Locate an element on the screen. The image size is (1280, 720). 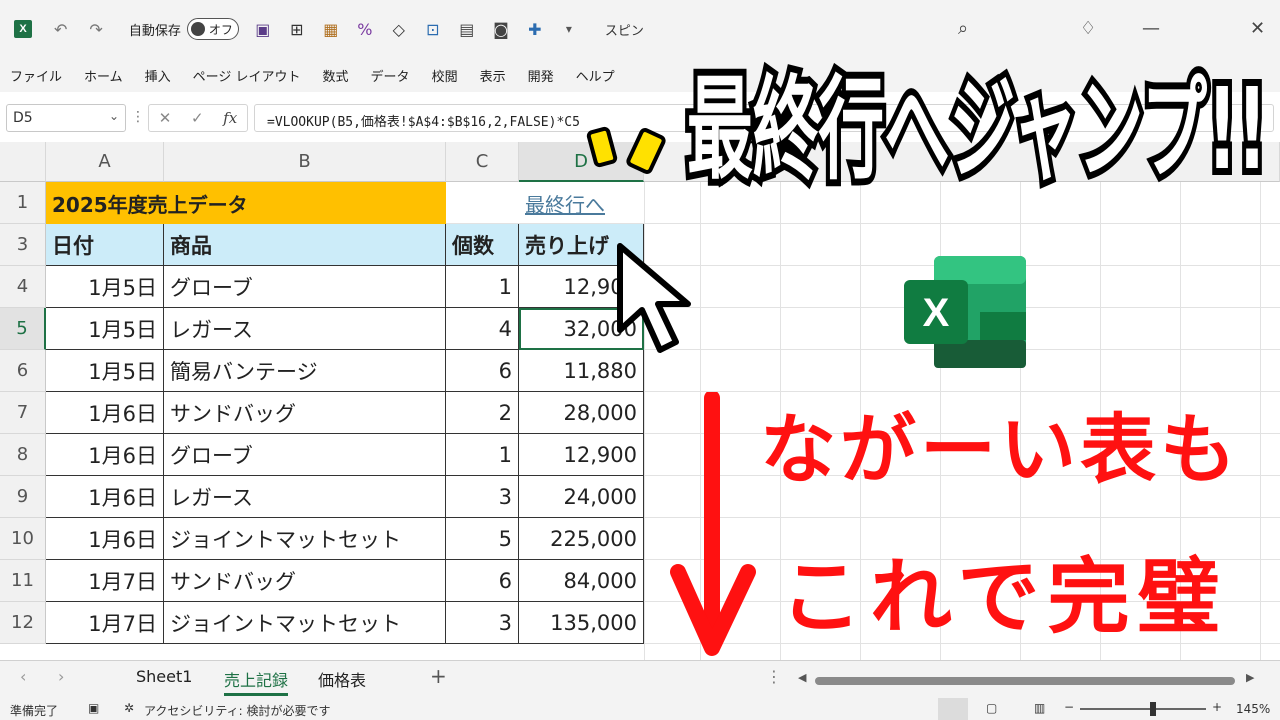
redo-icon: ↷ is located at coordinates (95, 29).